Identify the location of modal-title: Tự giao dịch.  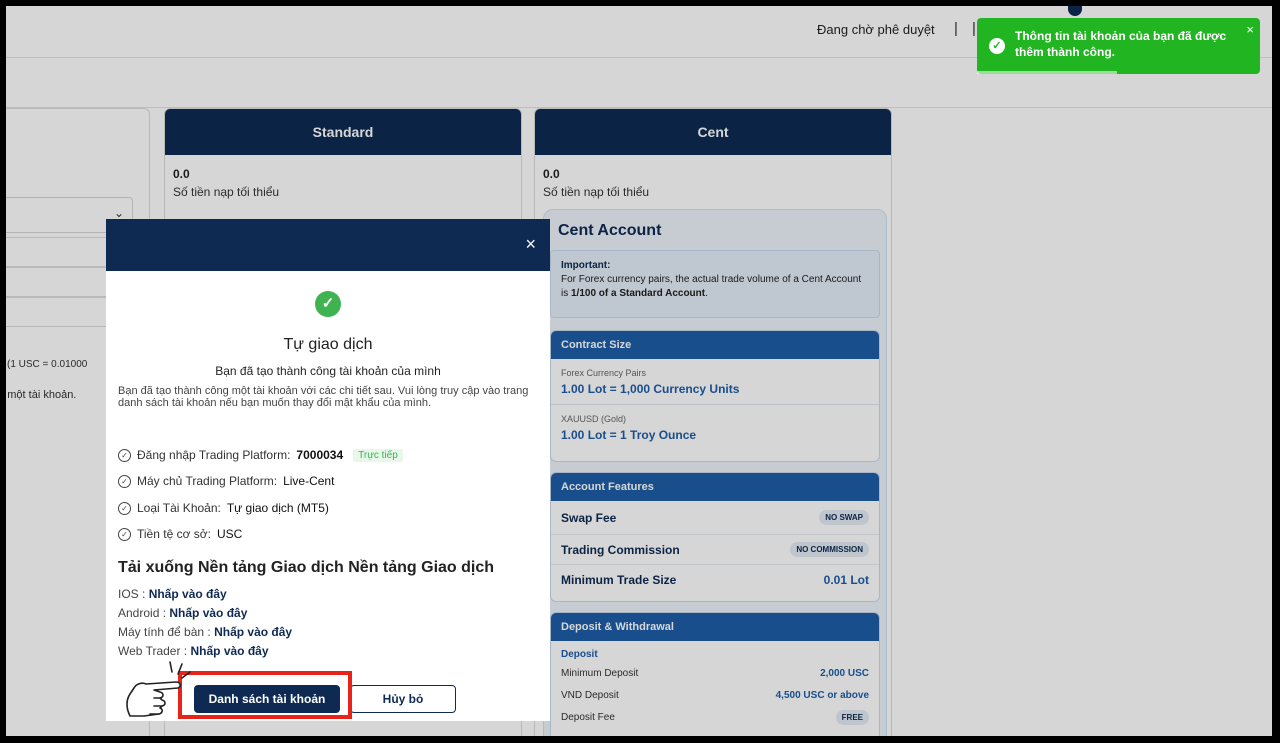
(328, 344).